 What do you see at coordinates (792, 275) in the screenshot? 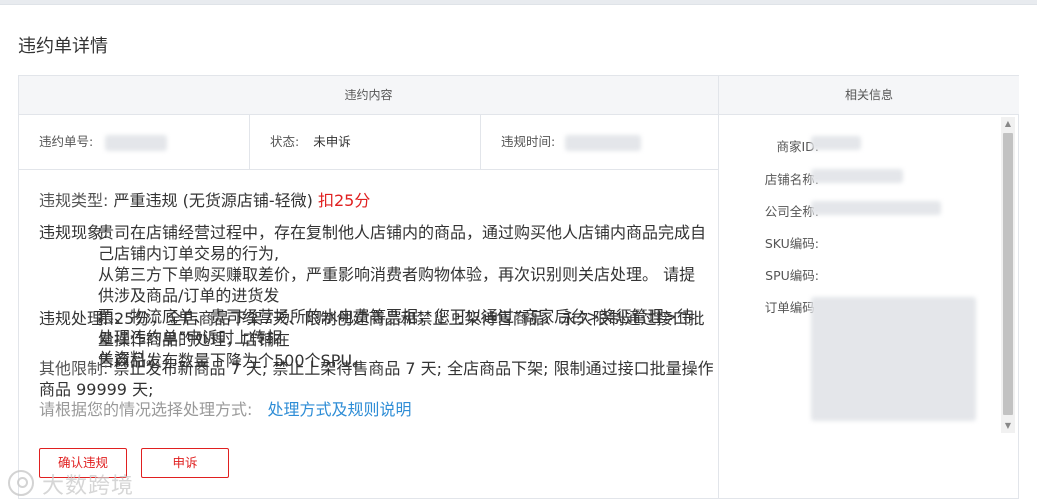
I see `spu-code-label: SPU编码:` at bounding box center [792, 275].